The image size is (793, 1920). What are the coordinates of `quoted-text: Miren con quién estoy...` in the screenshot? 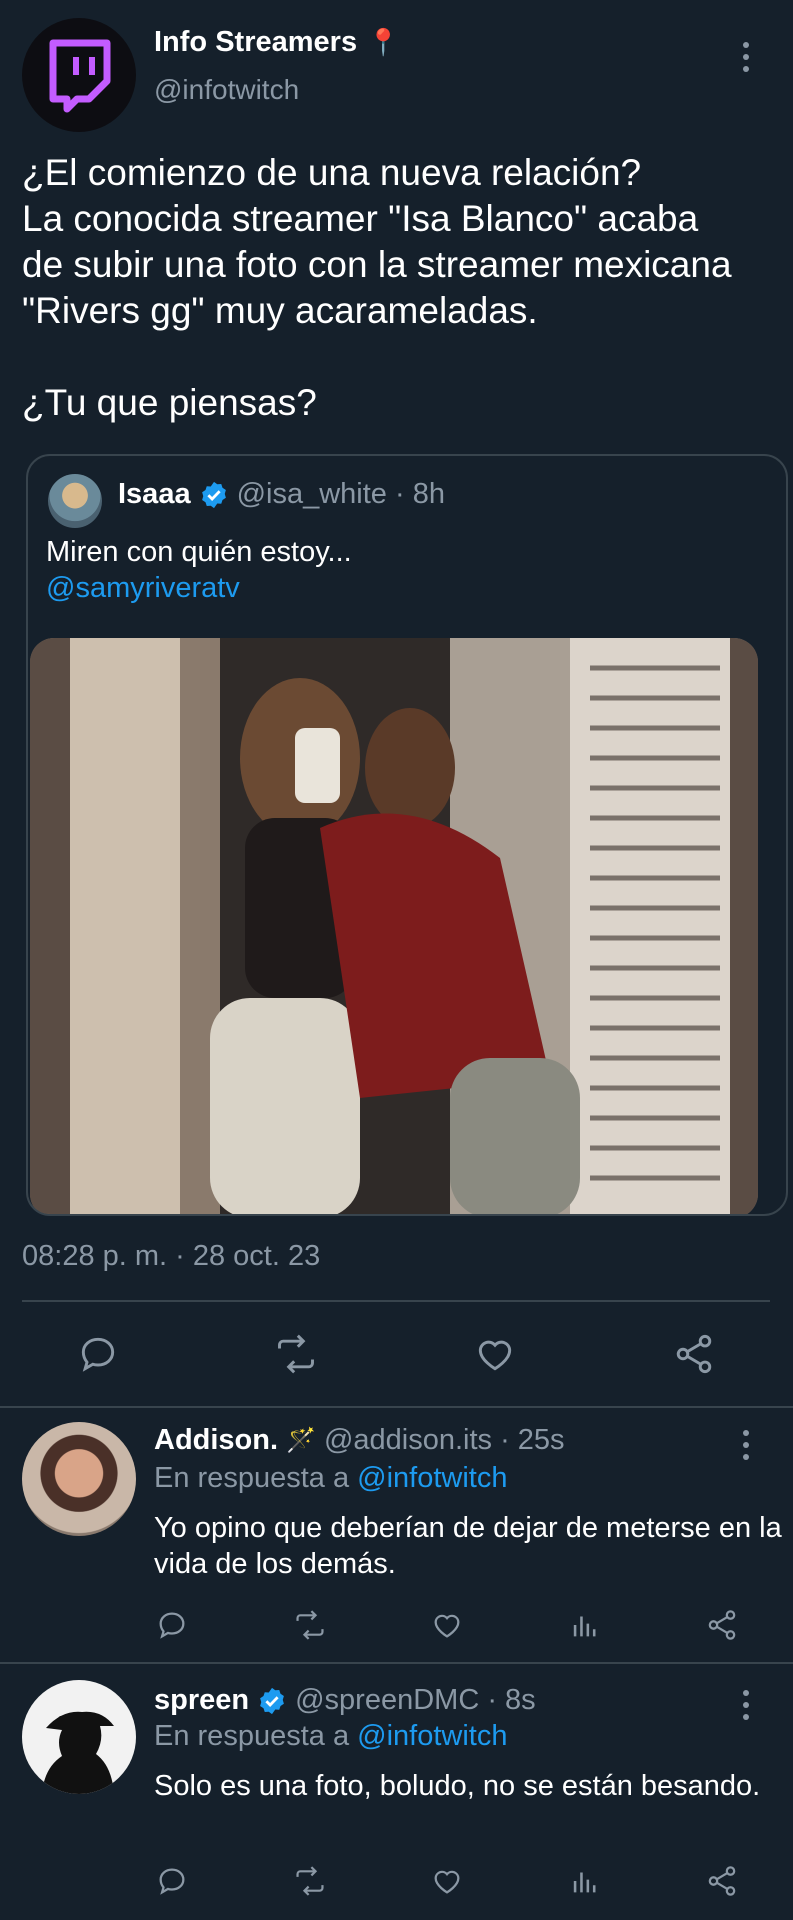 It's located at (199, 552).